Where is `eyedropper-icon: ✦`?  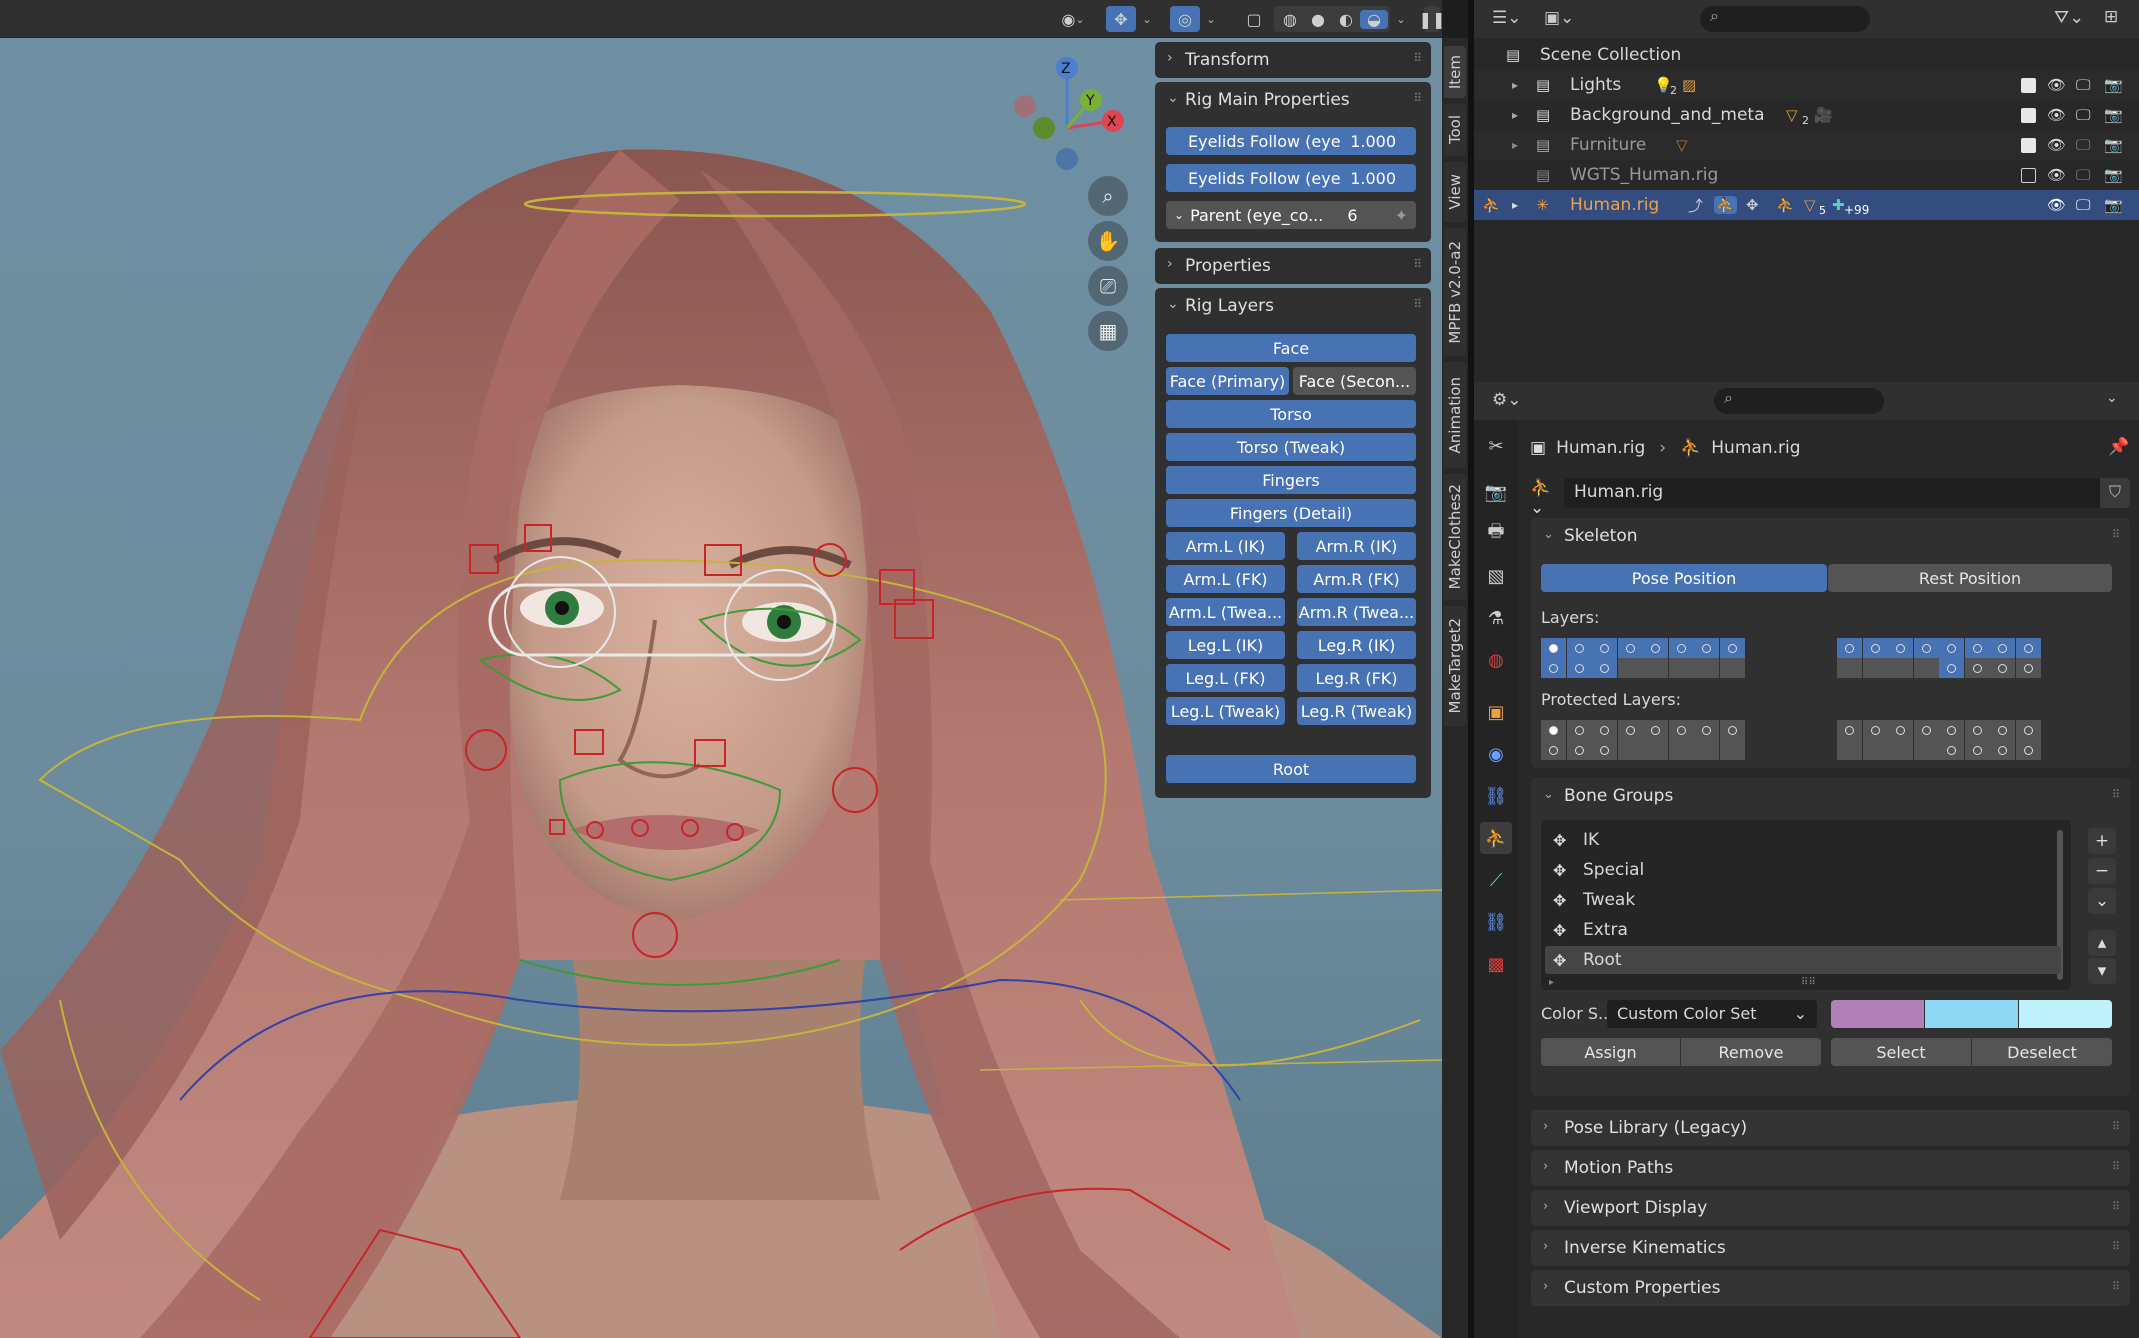 eyedropper-icon: ✦ is located at coordinates (1401, 215).